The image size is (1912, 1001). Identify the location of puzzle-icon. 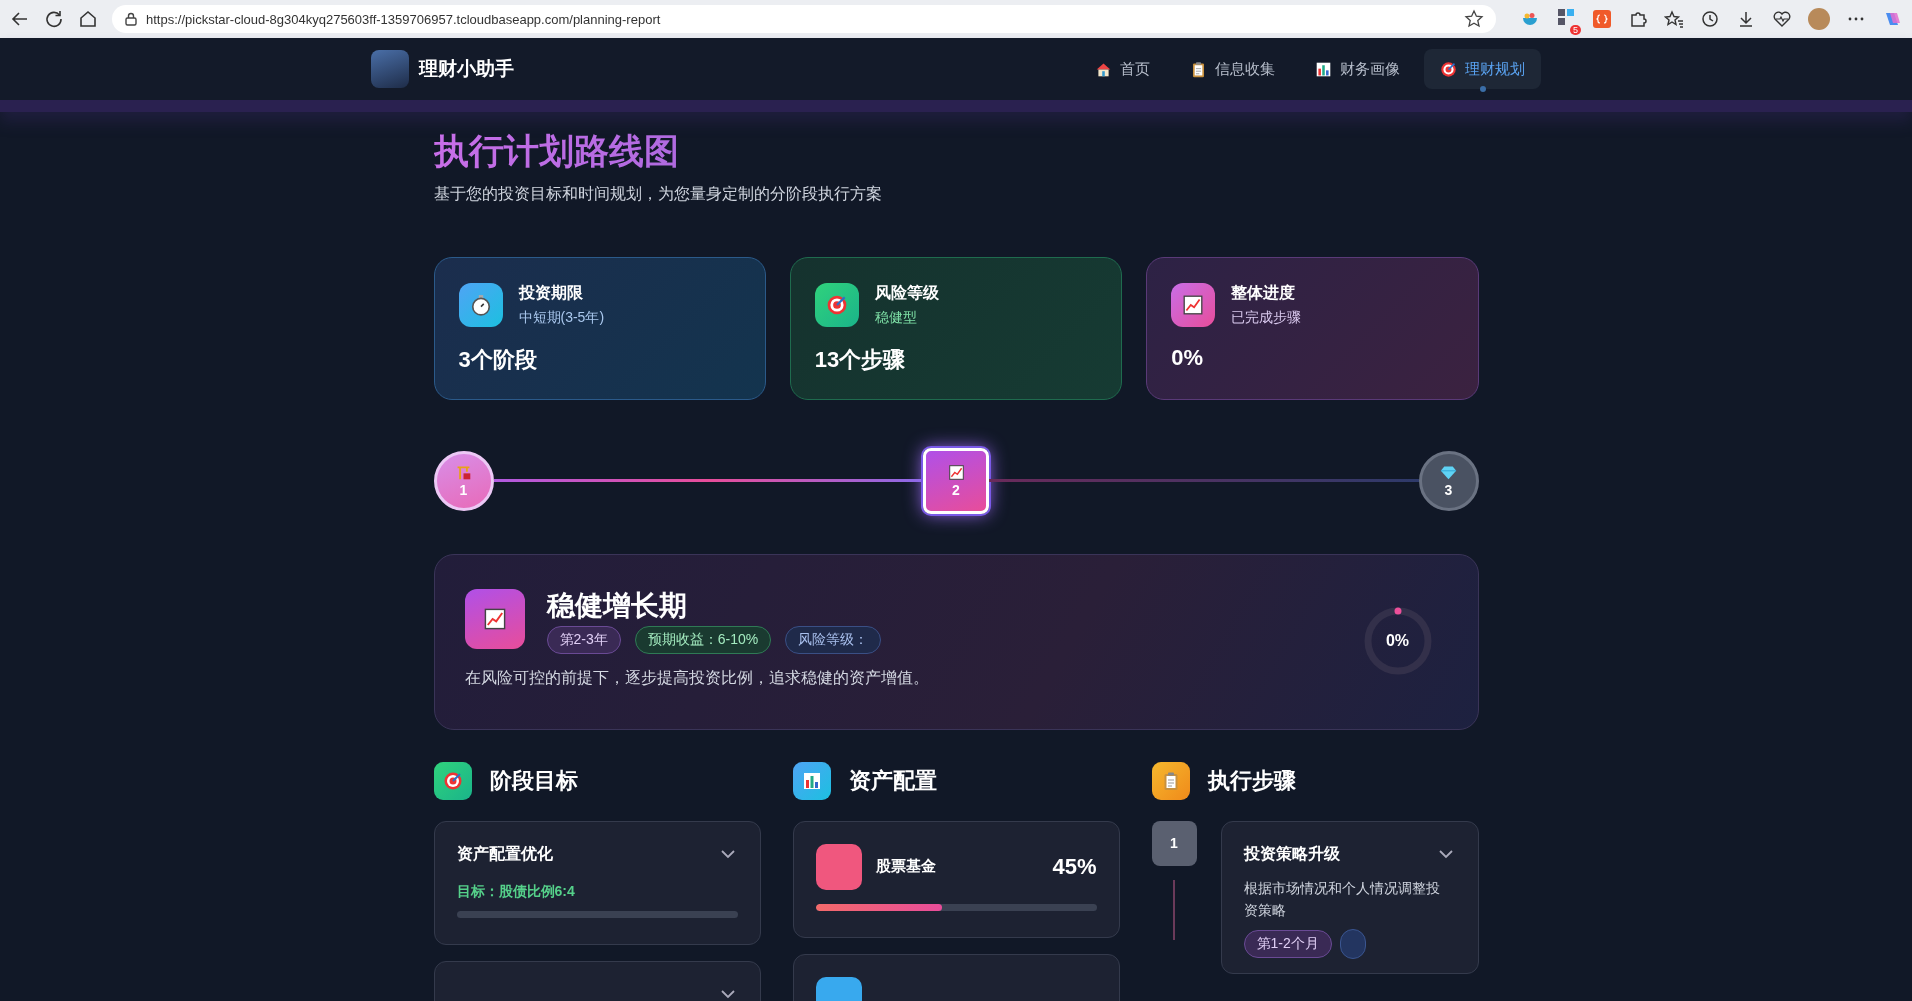
(1638, 19).